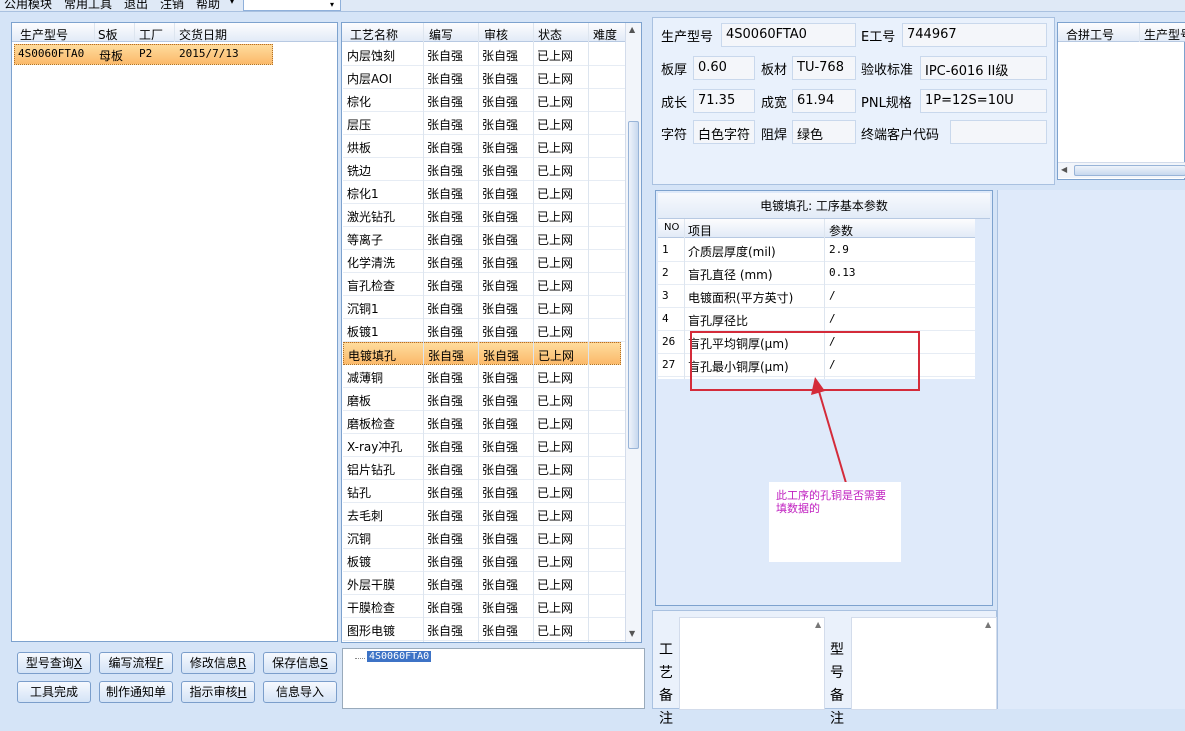  Describe the element at coordinates (983, 68) in the screenshot. I see `standard-field: IPC-6016 II级` at that location.